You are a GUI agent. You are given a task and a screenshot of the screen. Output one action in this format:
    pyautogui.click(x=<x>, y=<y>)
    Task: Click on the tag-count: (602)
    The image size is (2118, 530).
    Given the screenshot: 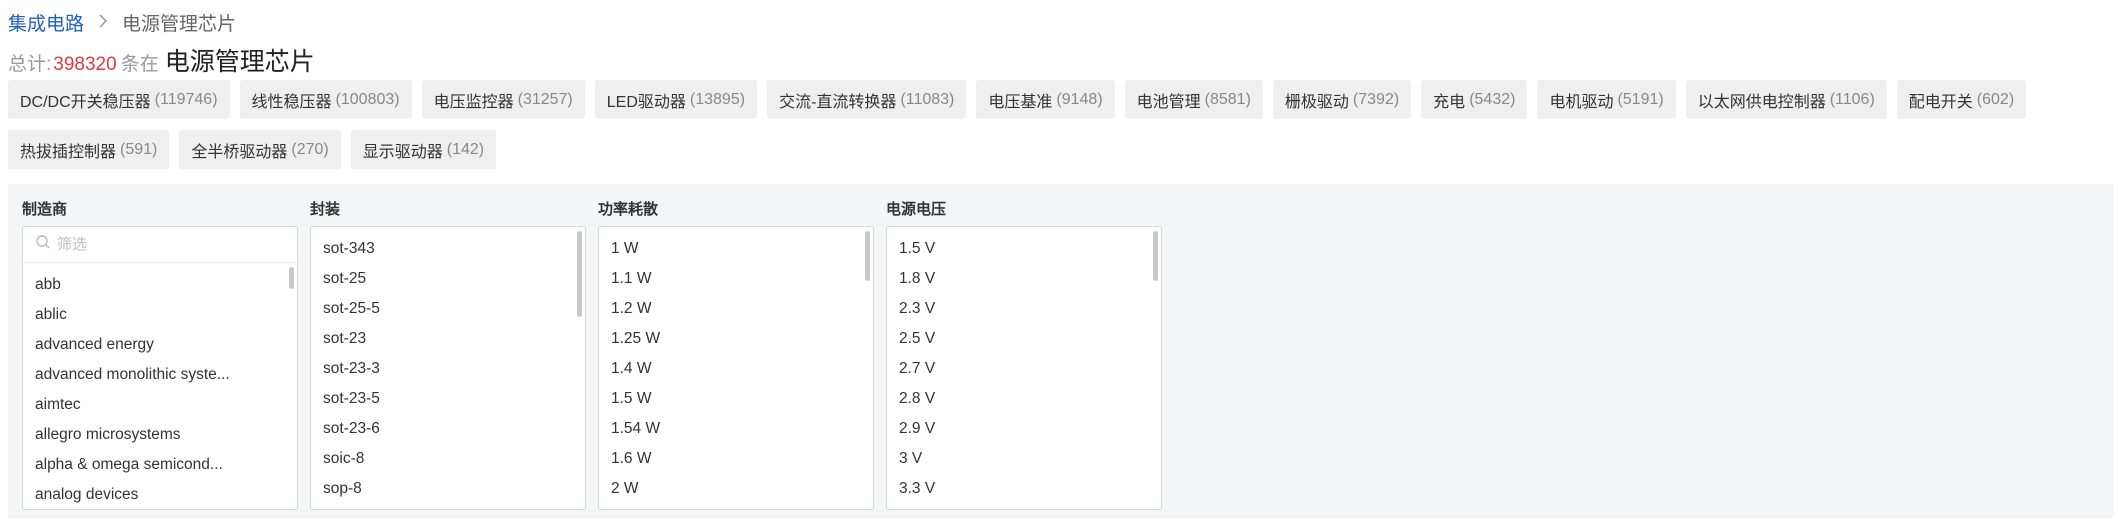 What is the action you would take?
    pyautogui.click(x=1995, y=99)
    